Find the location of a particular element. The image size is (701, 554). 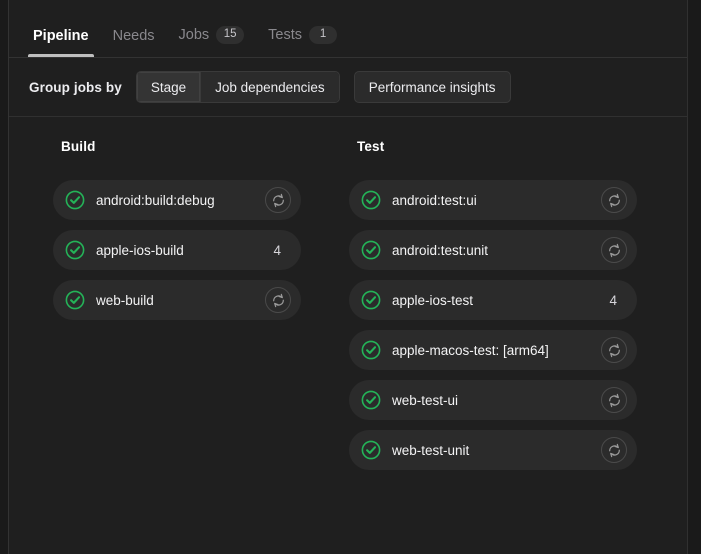

group-jobs-by-segmented-control: Stage Job dependencies is located at coordinates (237, 87).